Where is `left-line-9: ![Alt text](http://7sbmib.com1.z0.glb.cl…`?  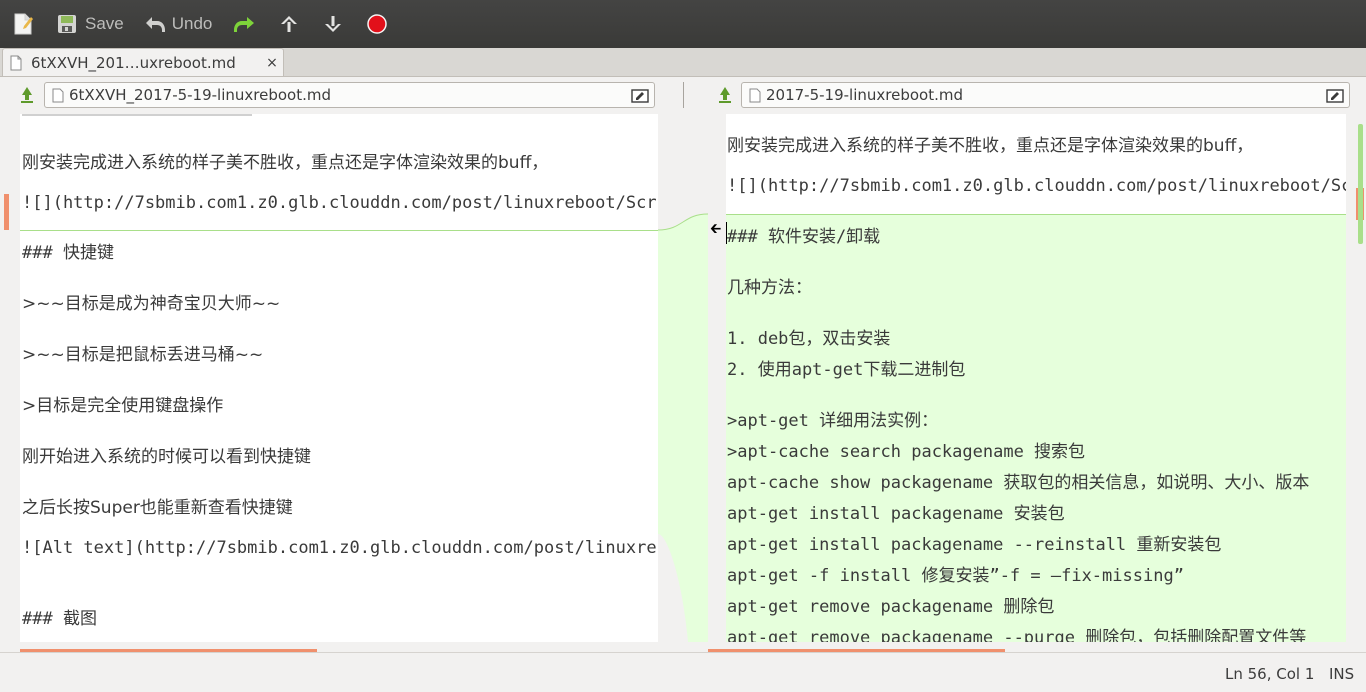 left-line-9: ![Alt text](http://7sbmib.com1.z0.glb.cl… is located at coordinates (339, 548).